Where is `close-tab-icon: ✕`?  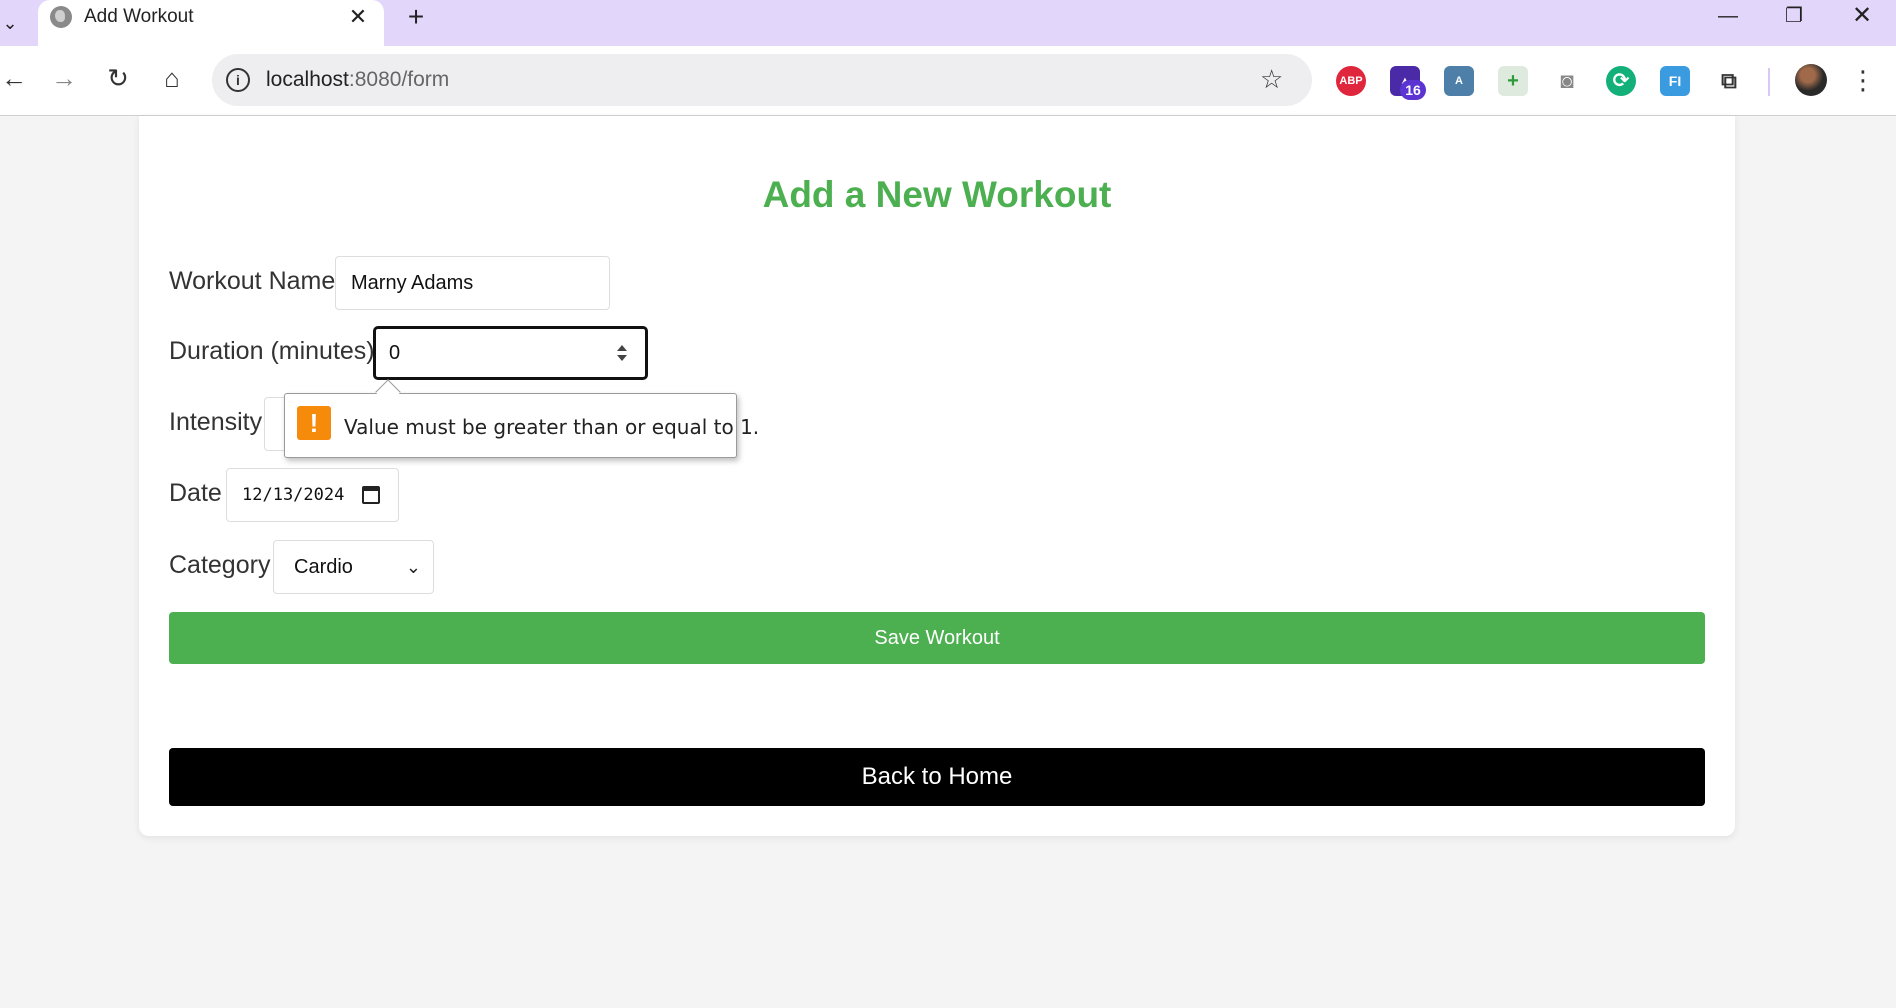
close-tab-icon: ✕ is located at coordinates (358, 17).